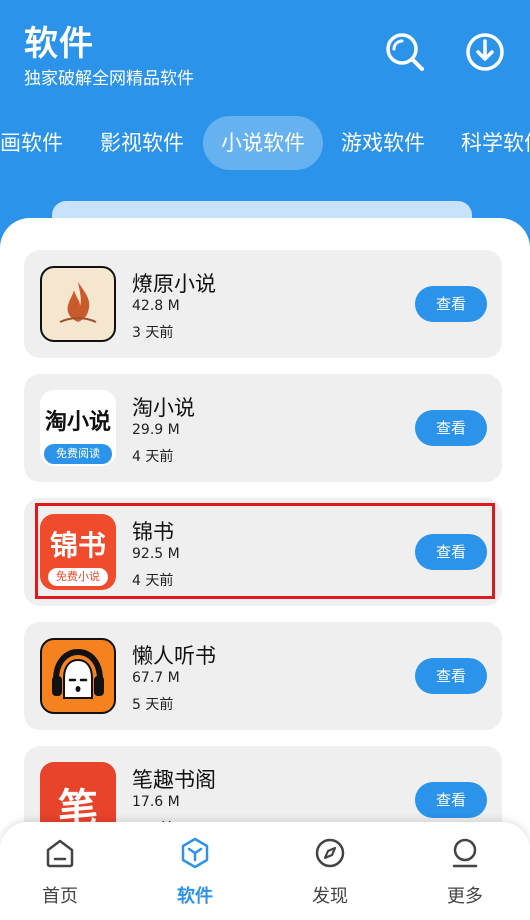  What do you see at coordinates (78, 304) in the screenshot?
I see `flame-icon` at bounding box center [78, 304].